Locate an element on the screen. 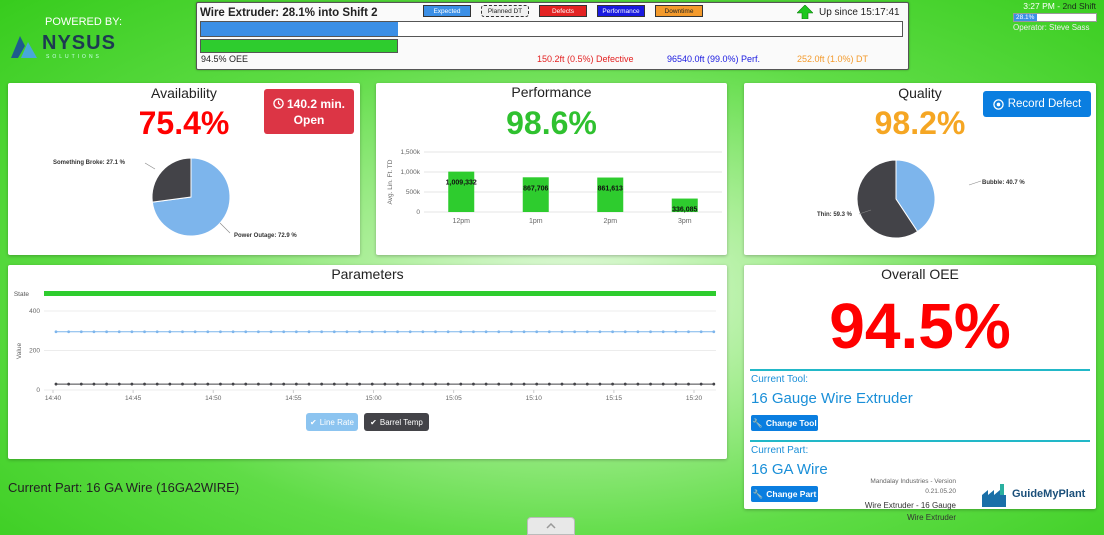 The height and width of the screenshot is (535, 1104). x-tick-label: 1pm is located at coordinates (536, 221).